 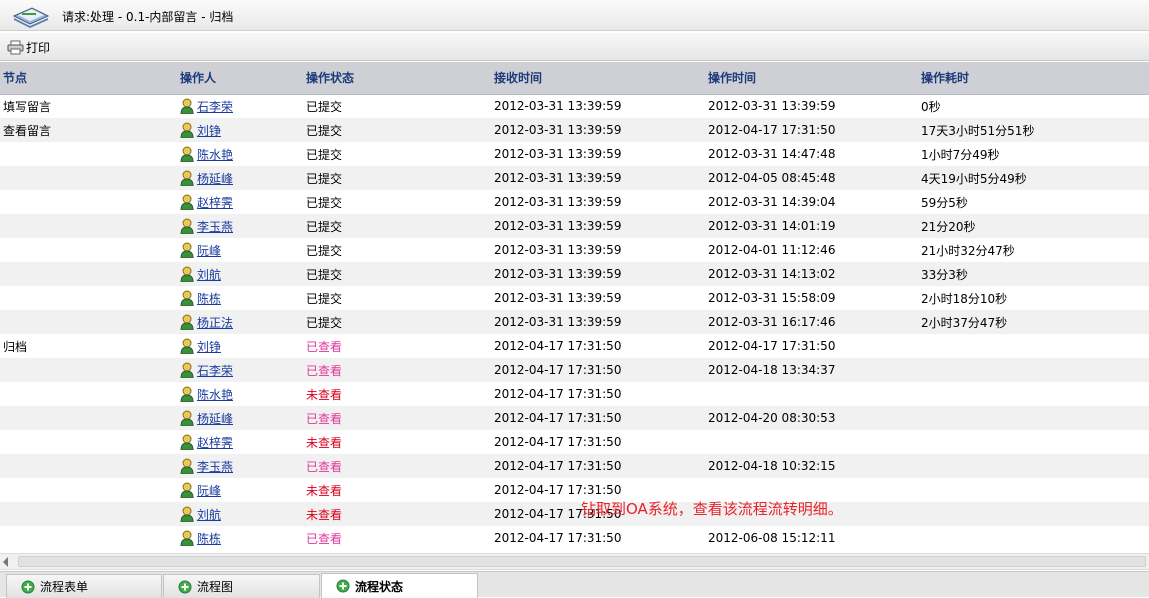 What do you see at coordinates (811, 274) in the screenshot?
I see `operated-time-cell: 2012-03-31 14:13:02` at bounding box center [811, 274].